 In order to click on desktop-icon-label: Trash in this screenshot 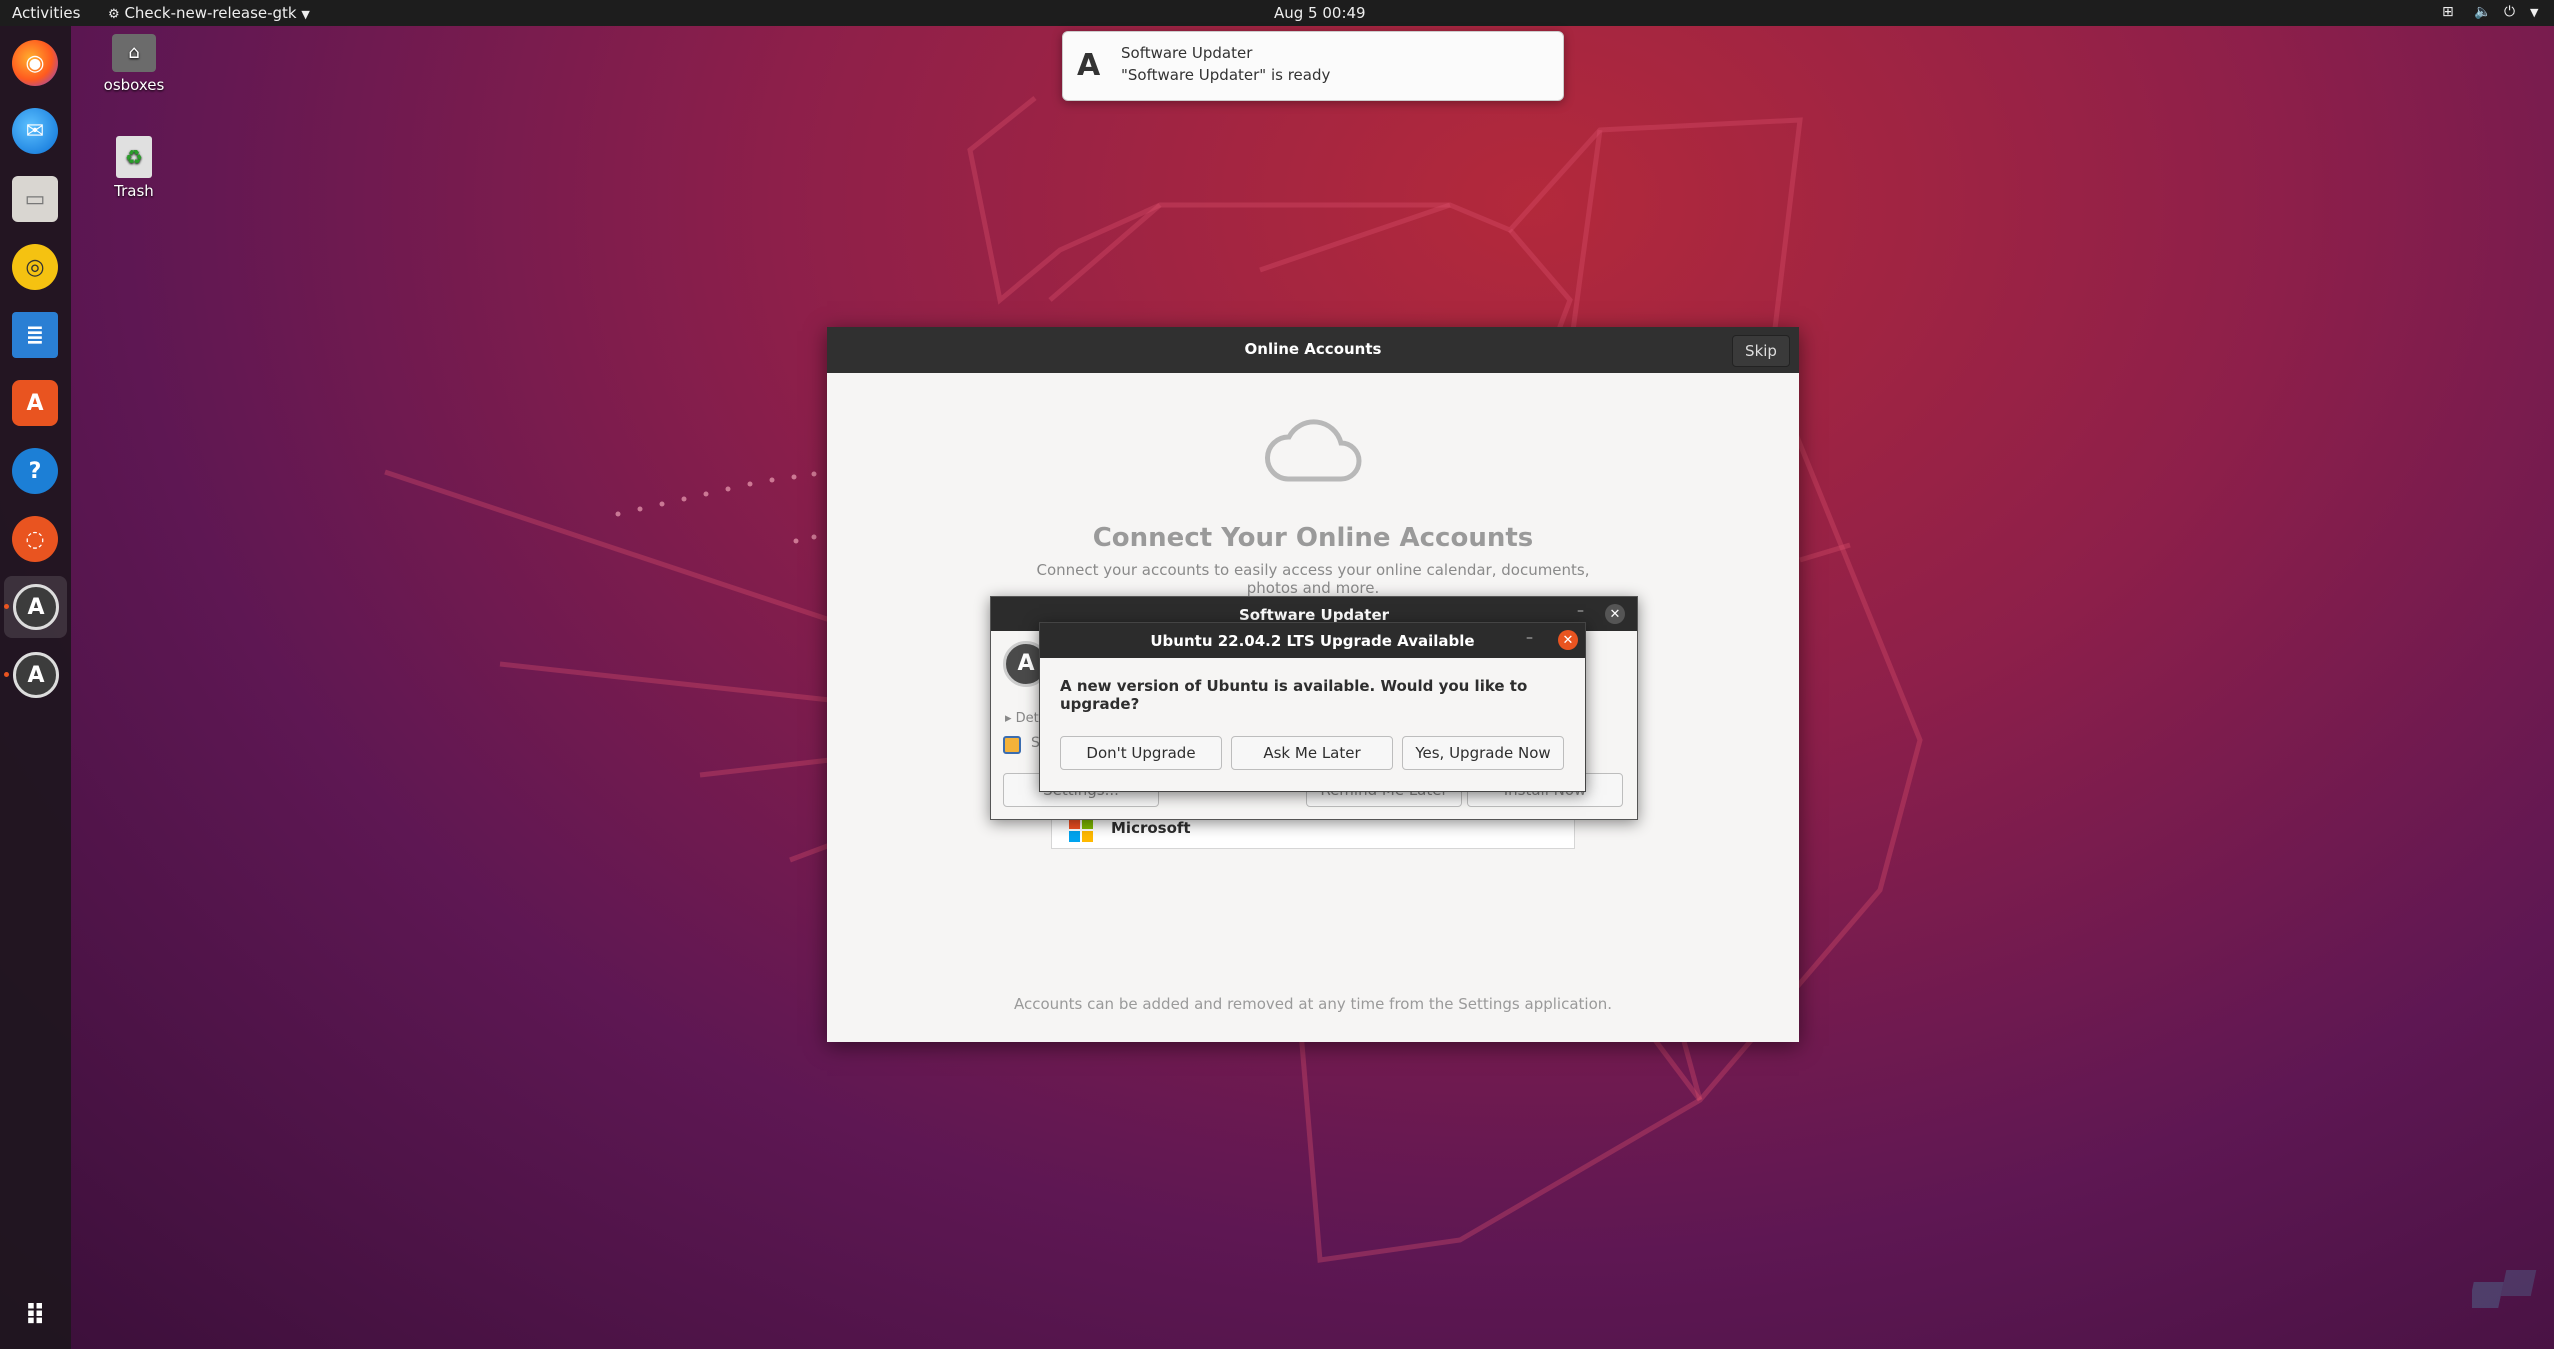, I will do `click(134, 191)`.